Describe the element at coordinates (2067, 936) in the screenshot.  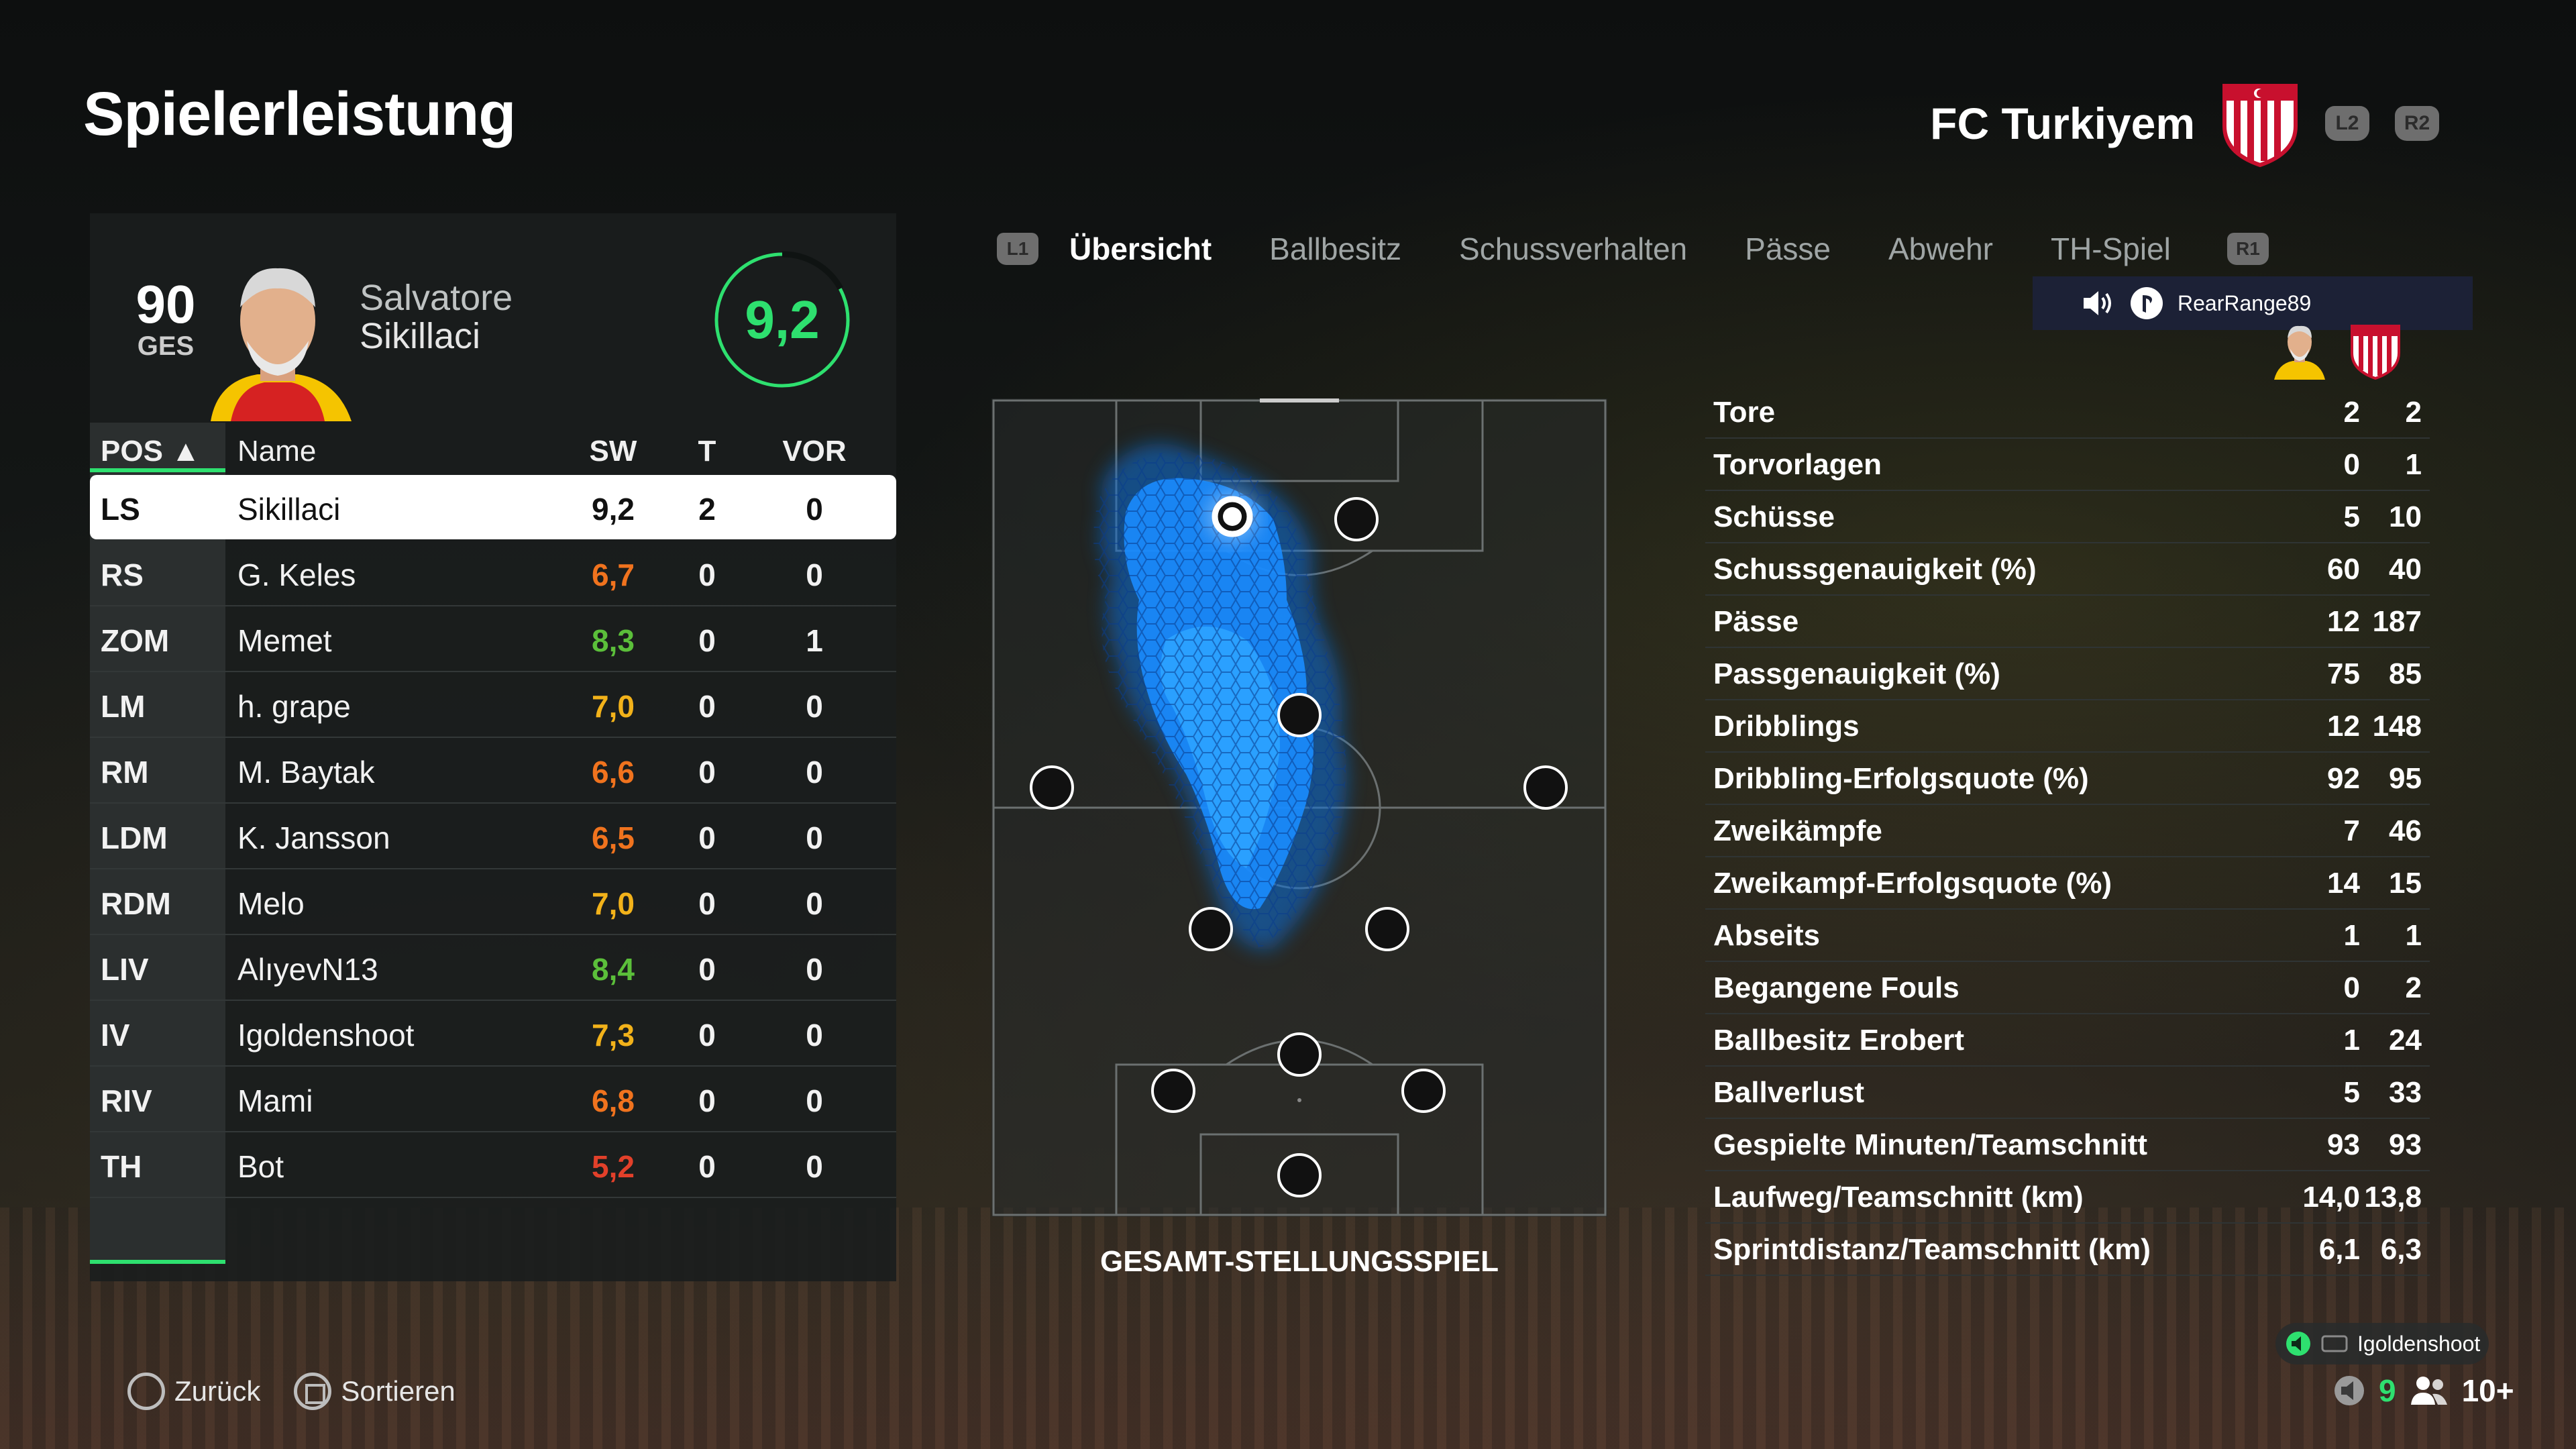
I see `stat-row: Abseits 1 1` at that location.